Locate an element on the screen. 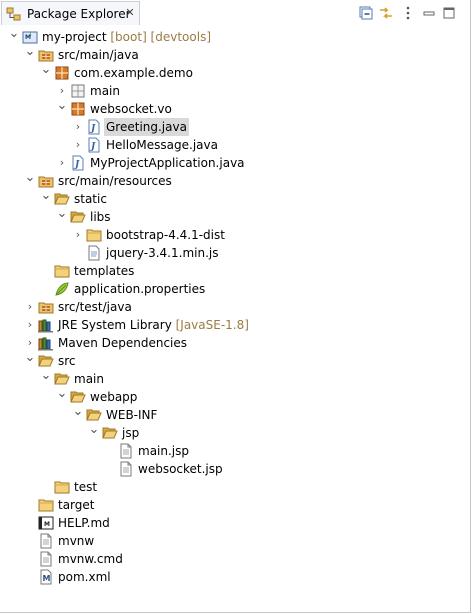 This screenshot has height=614, width=472. tree-item-label: templates is located at coordinates (104, 271).